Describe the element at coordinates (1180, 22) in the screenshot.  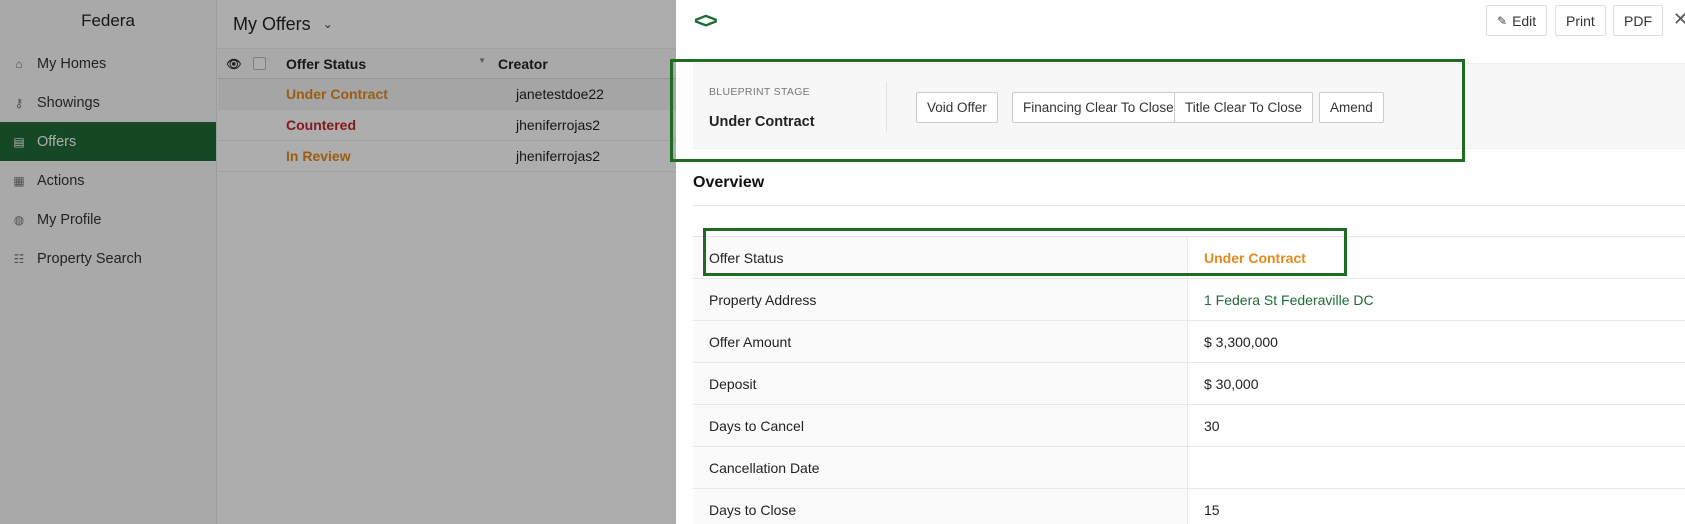
I see `panel-toolbar: <> ✎ Edit Print PDF ✕` at that location.